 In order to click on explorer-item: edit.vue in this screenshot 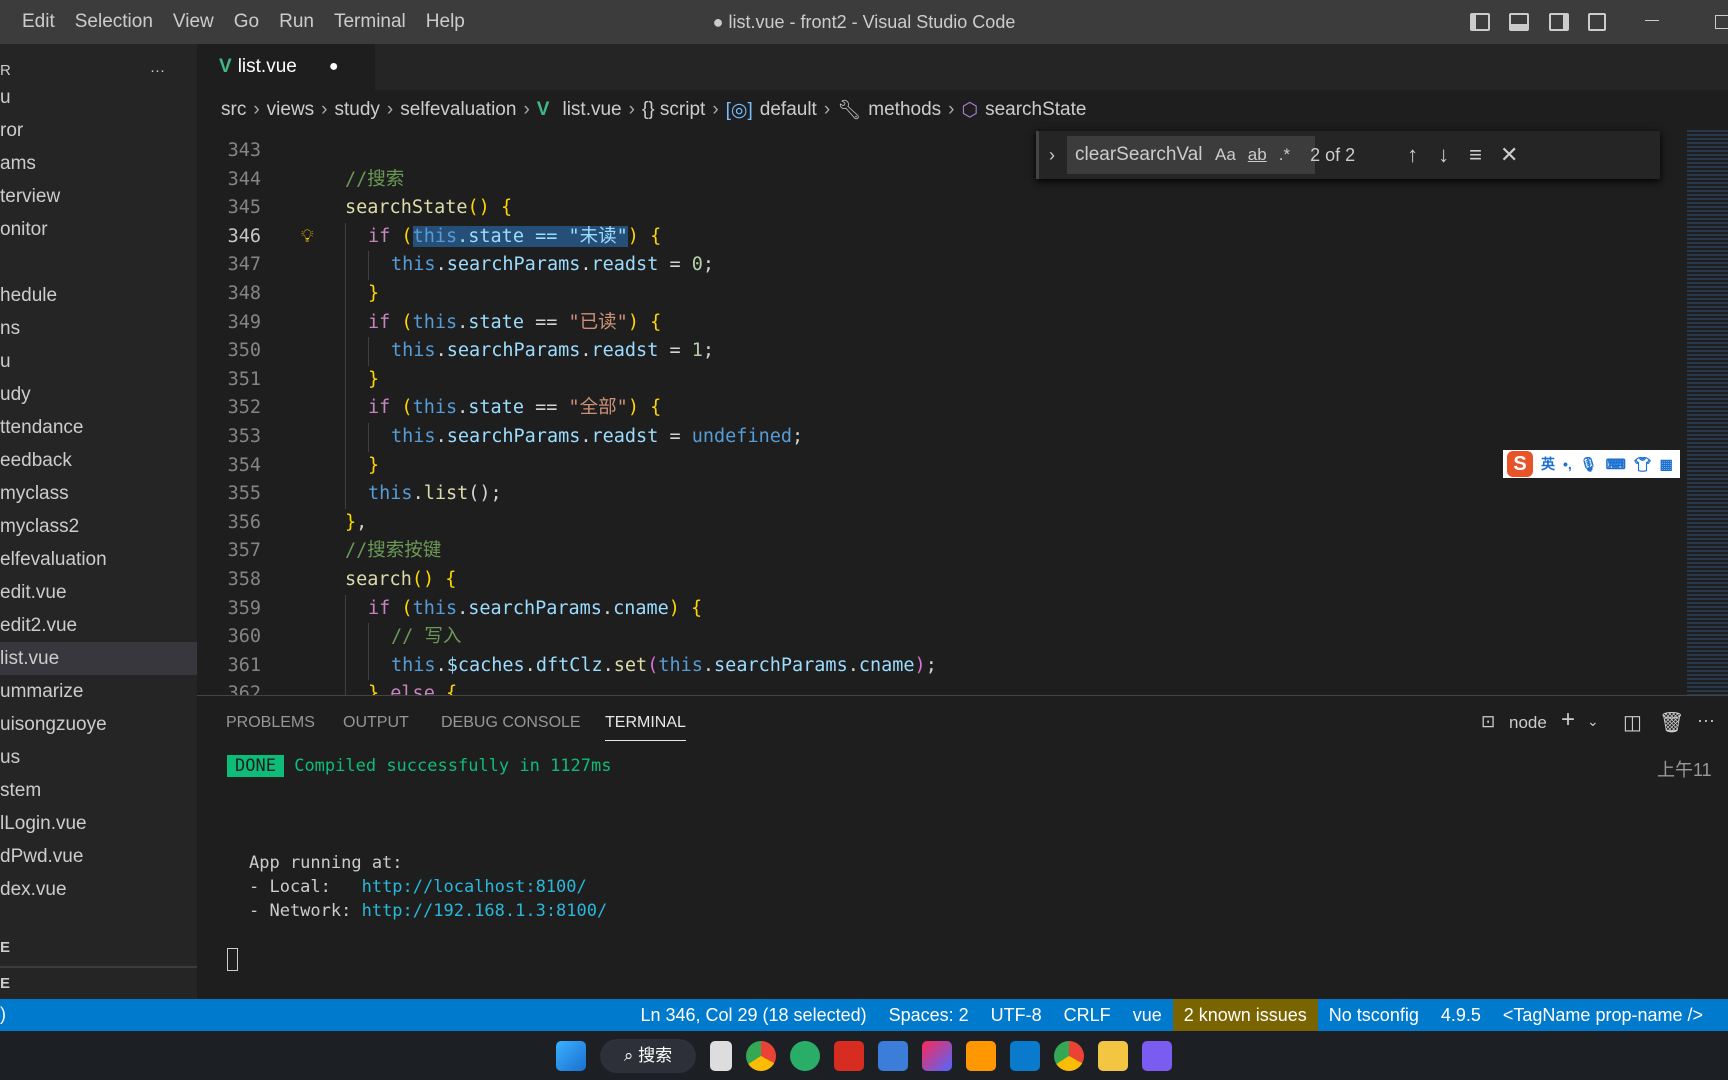, I will do `click(98, 592)`.